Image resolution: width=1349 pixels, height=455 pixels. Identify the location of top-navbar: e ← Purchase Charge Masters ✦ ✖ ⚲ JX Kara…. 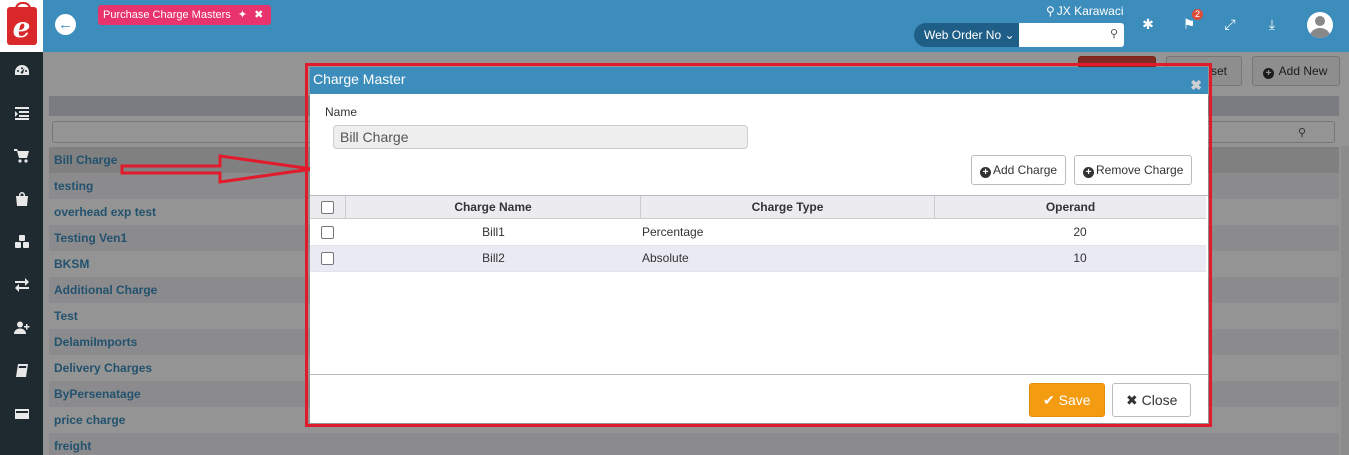
(674, 26).